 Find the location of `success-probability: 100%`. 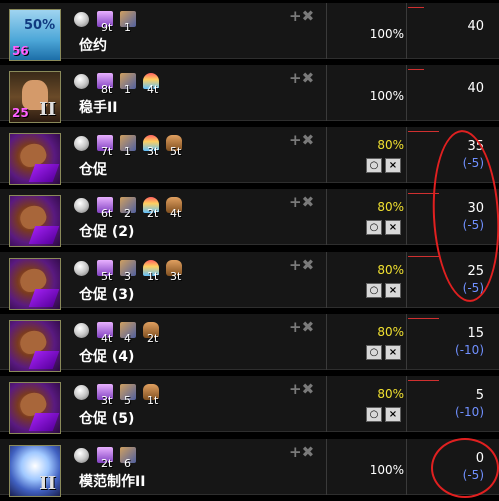

success-probability: 100% is located at coordinates (386, 96).